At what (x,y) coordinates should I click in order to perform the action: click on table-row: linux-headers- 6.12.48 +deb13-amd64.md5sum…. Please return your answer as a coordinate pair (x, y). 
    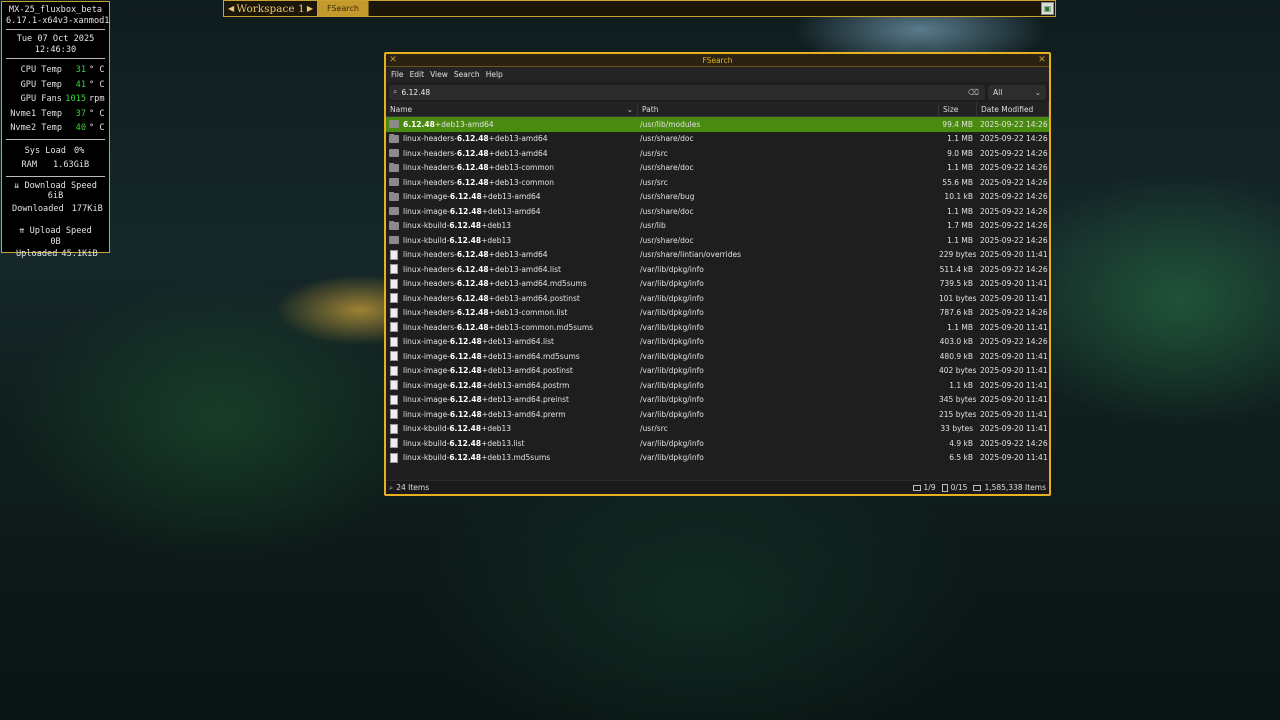
    Looking at the image, I should click on (717, 284).